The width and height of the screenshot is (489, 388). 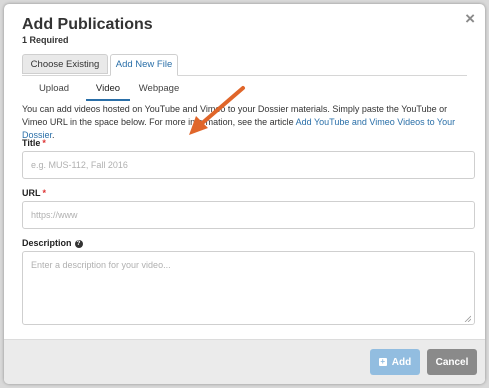 What do you see at coordinates (87, 24) in the screenshot?
I see `modal-title: Add Publications` at bounding box center [87, 24].